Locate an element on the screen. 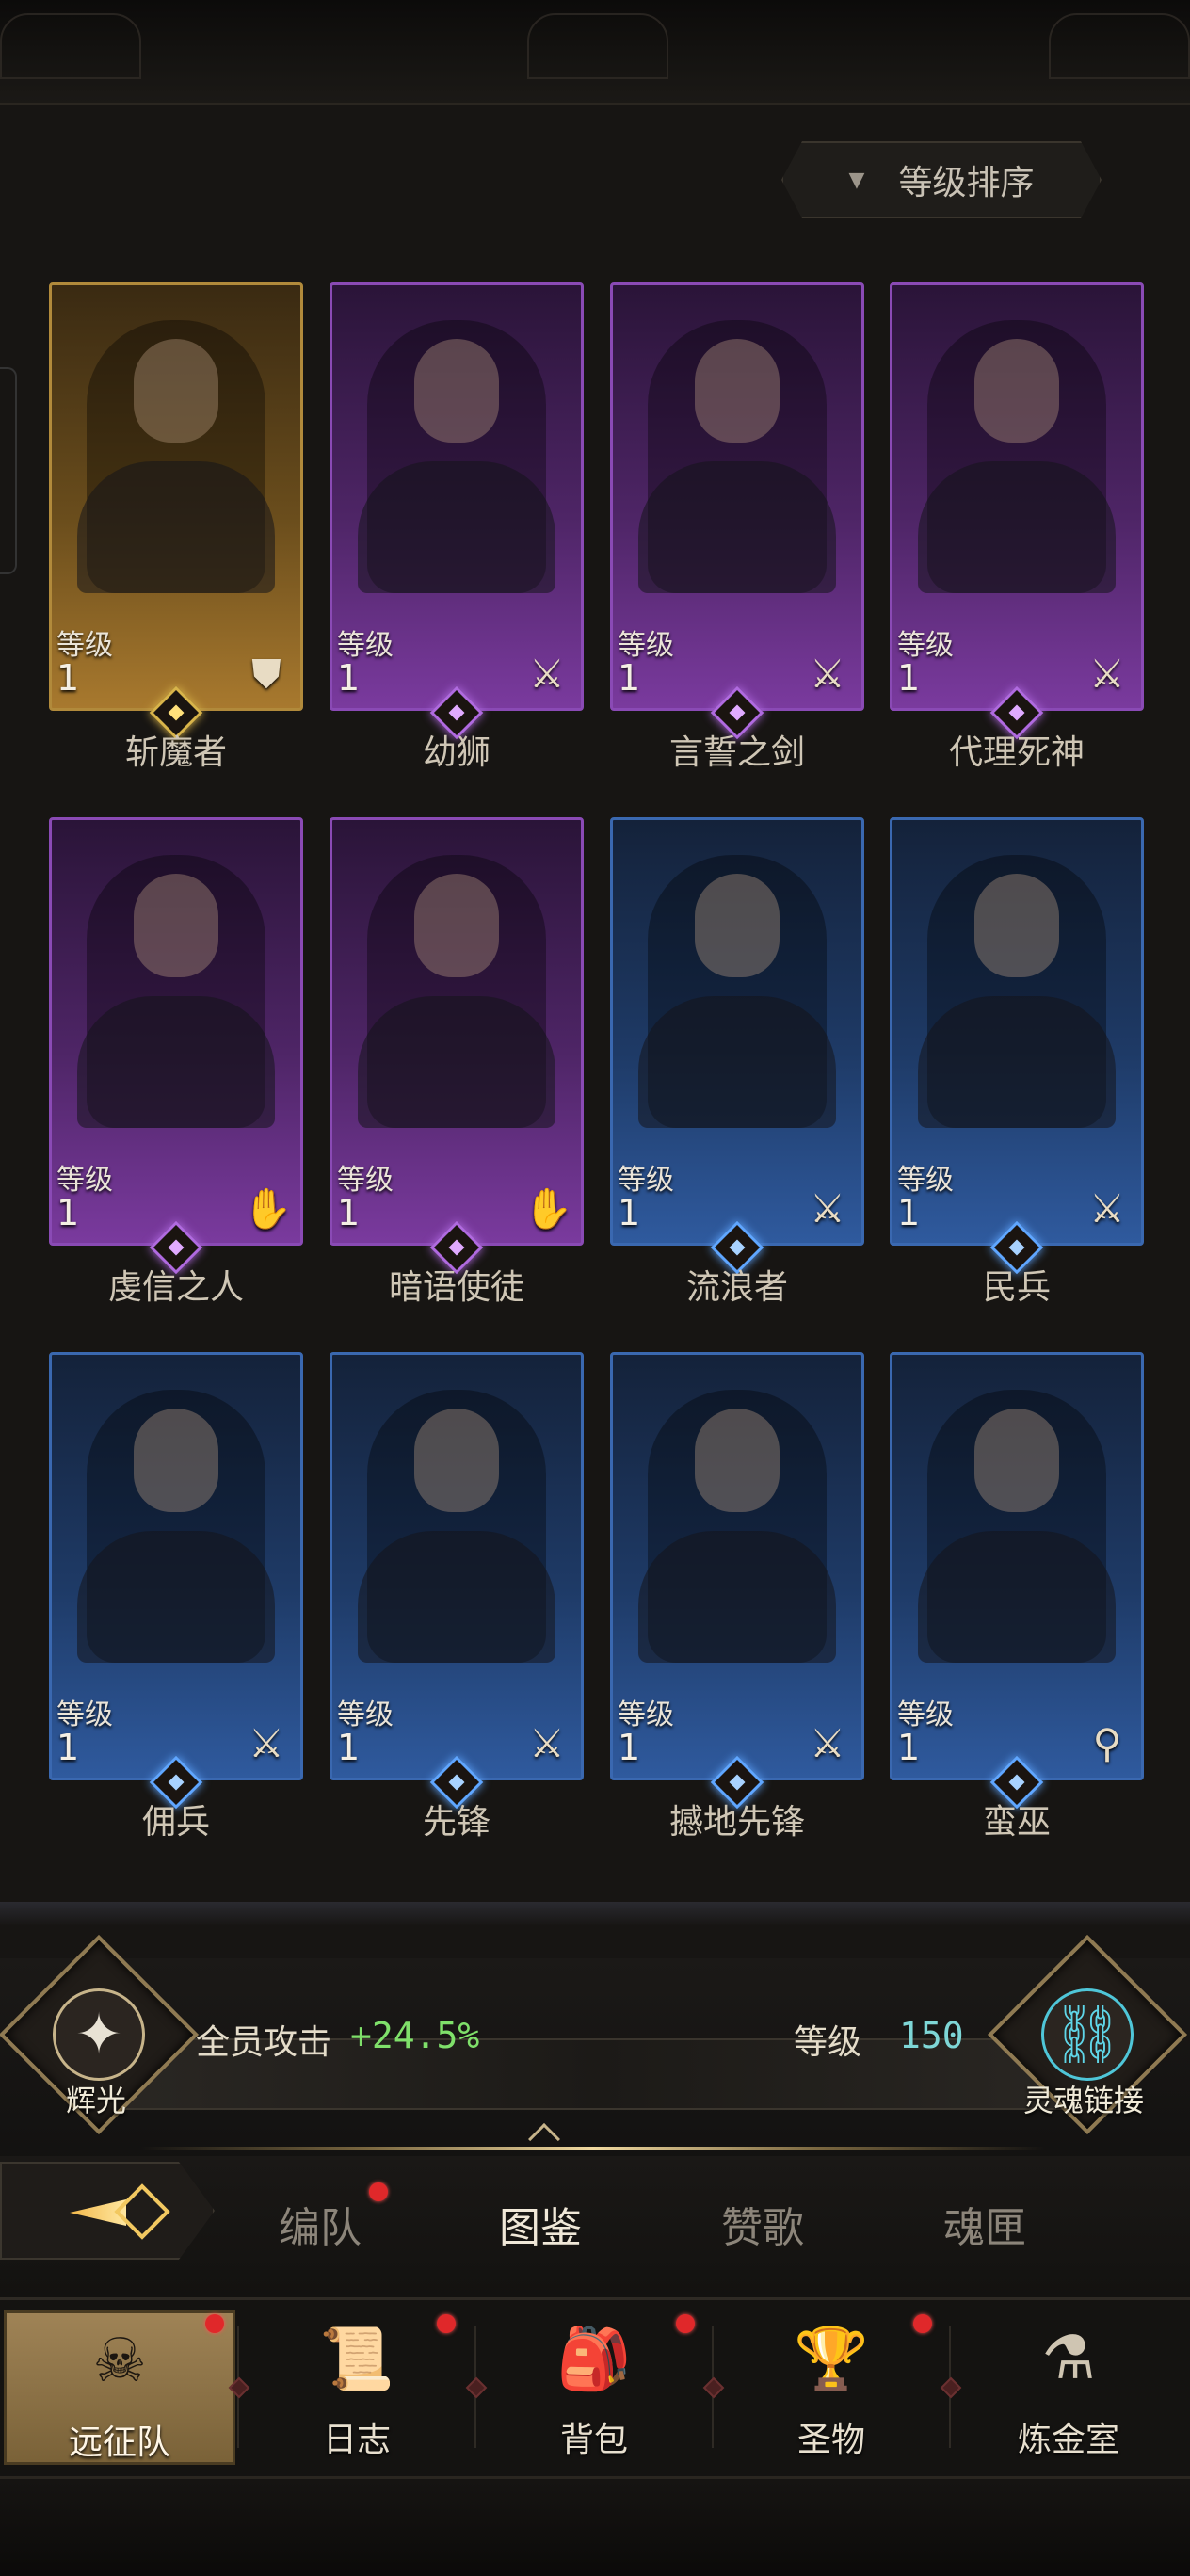 The height and width of the screenshot is (2576, 1190). hero-name: 斩魔者 is located at coordinates (175, 752).